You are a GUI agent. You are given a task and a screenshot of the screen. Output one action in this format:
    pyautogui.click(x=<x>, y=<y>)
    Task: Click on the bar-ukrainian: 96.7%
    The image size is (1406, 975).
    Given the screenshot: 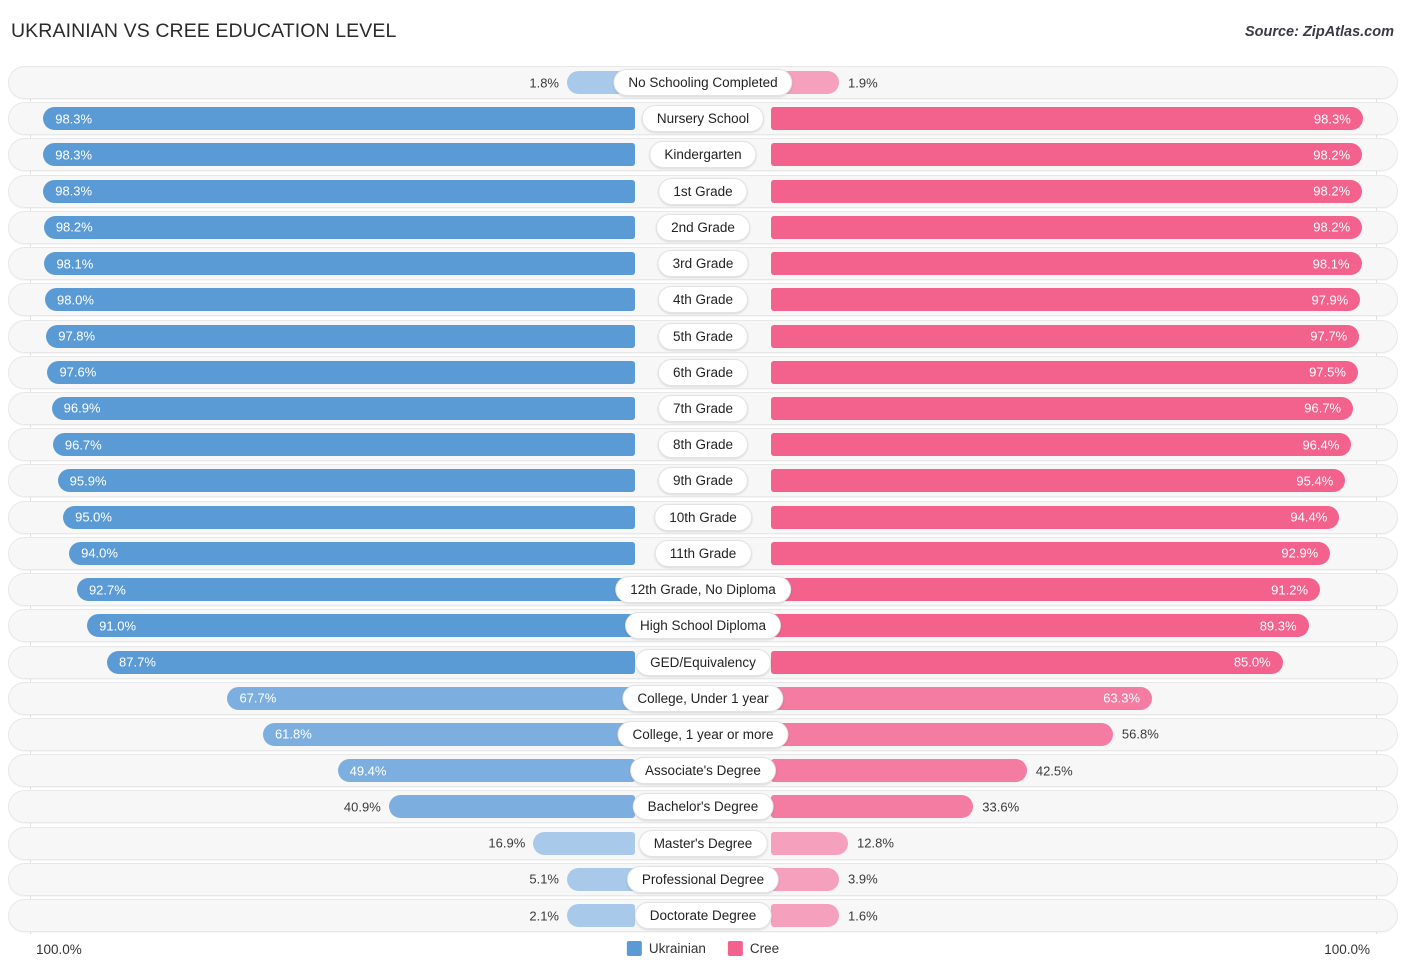 What is the action you would take?
    pyautogui.click(x=343, y=445)
    